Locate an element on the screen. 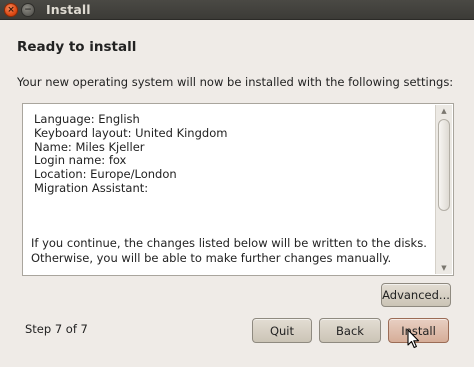  setting-login-name: Login name: fox is located at coordinates (80, 160).